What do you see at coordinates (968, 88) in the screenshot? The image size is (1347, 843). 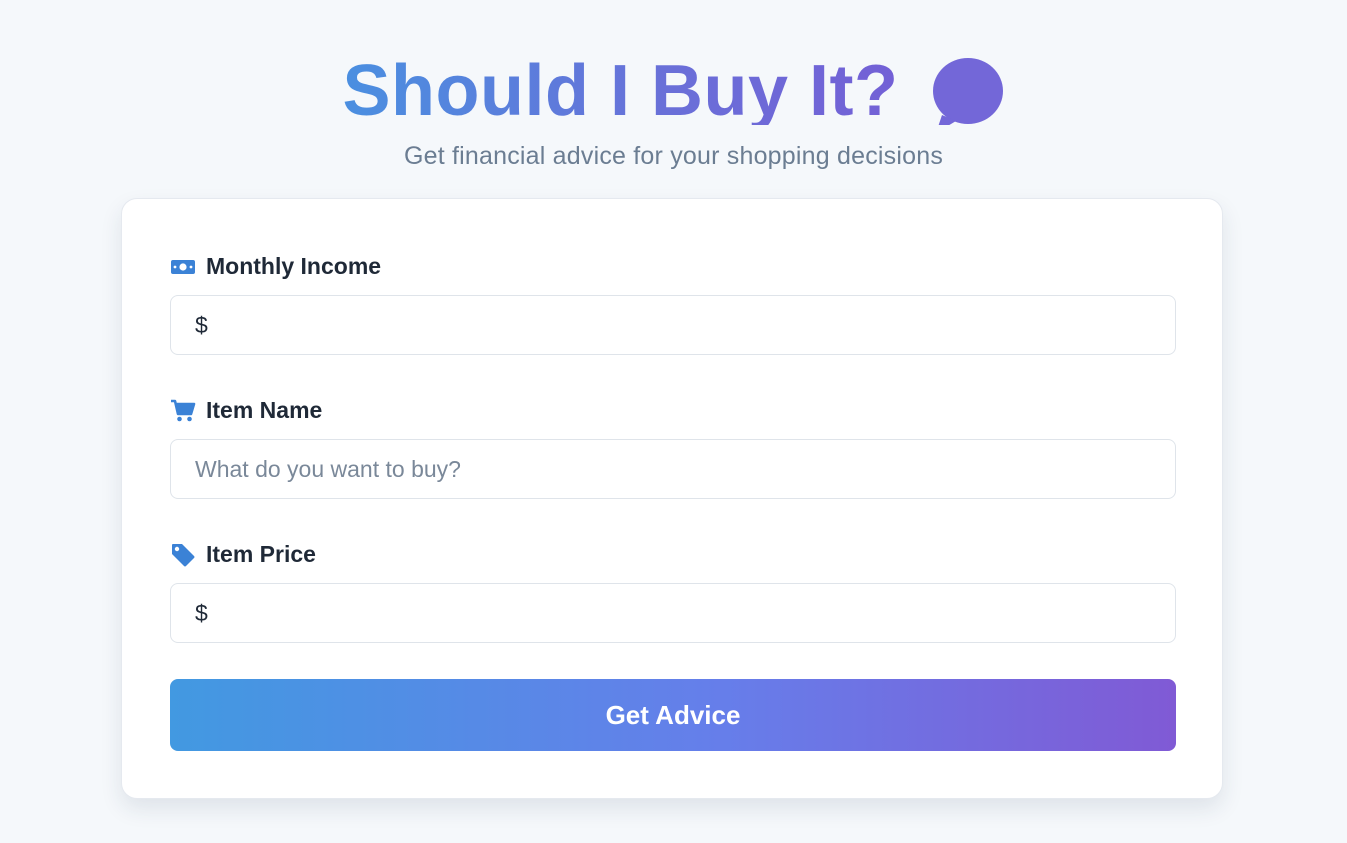 I see `speech-bubble-icon` at bounding box center [968, 88].